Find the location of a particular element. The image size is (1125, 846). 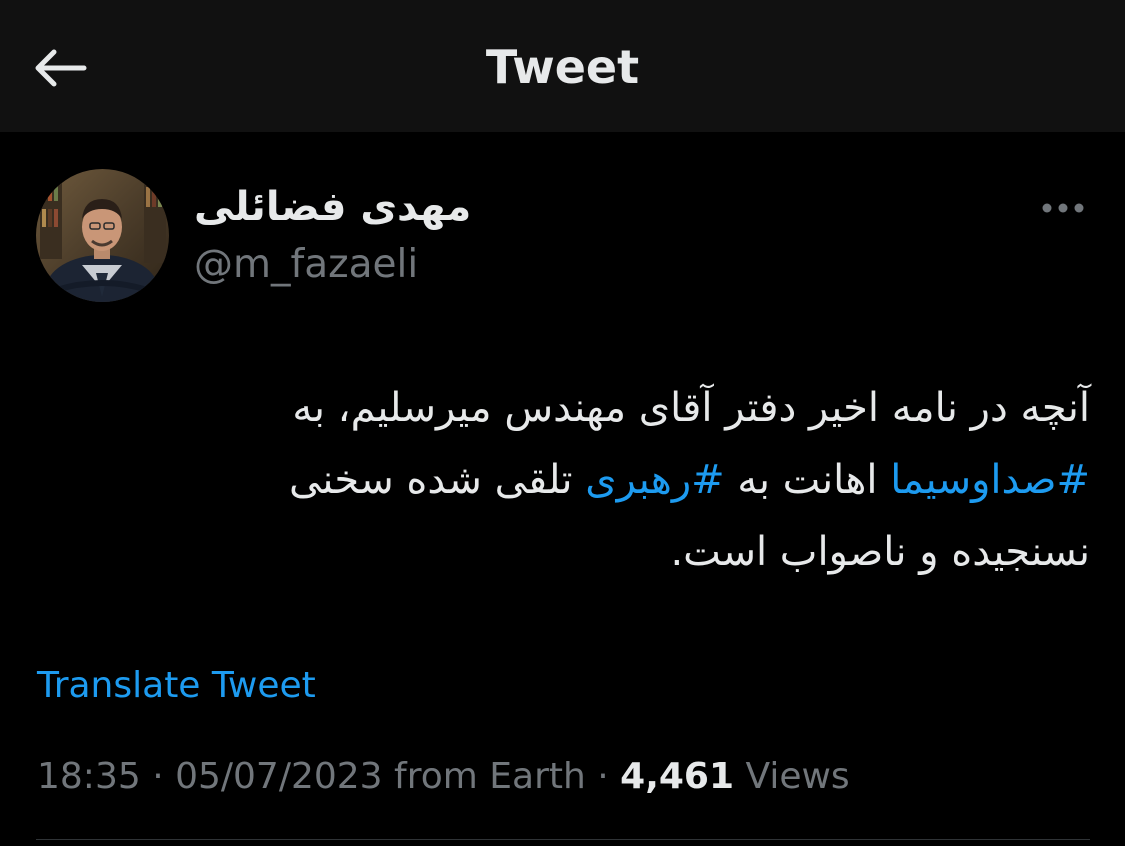

tweet-date: 05/07/2023 is located at coordinates (279, 776).